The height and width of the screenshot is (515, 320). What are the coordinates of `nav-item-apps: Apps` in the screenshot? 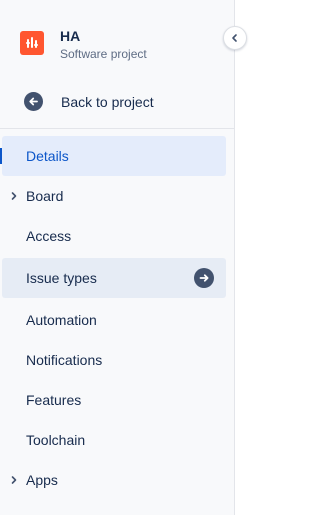 It's located at (114, 480).